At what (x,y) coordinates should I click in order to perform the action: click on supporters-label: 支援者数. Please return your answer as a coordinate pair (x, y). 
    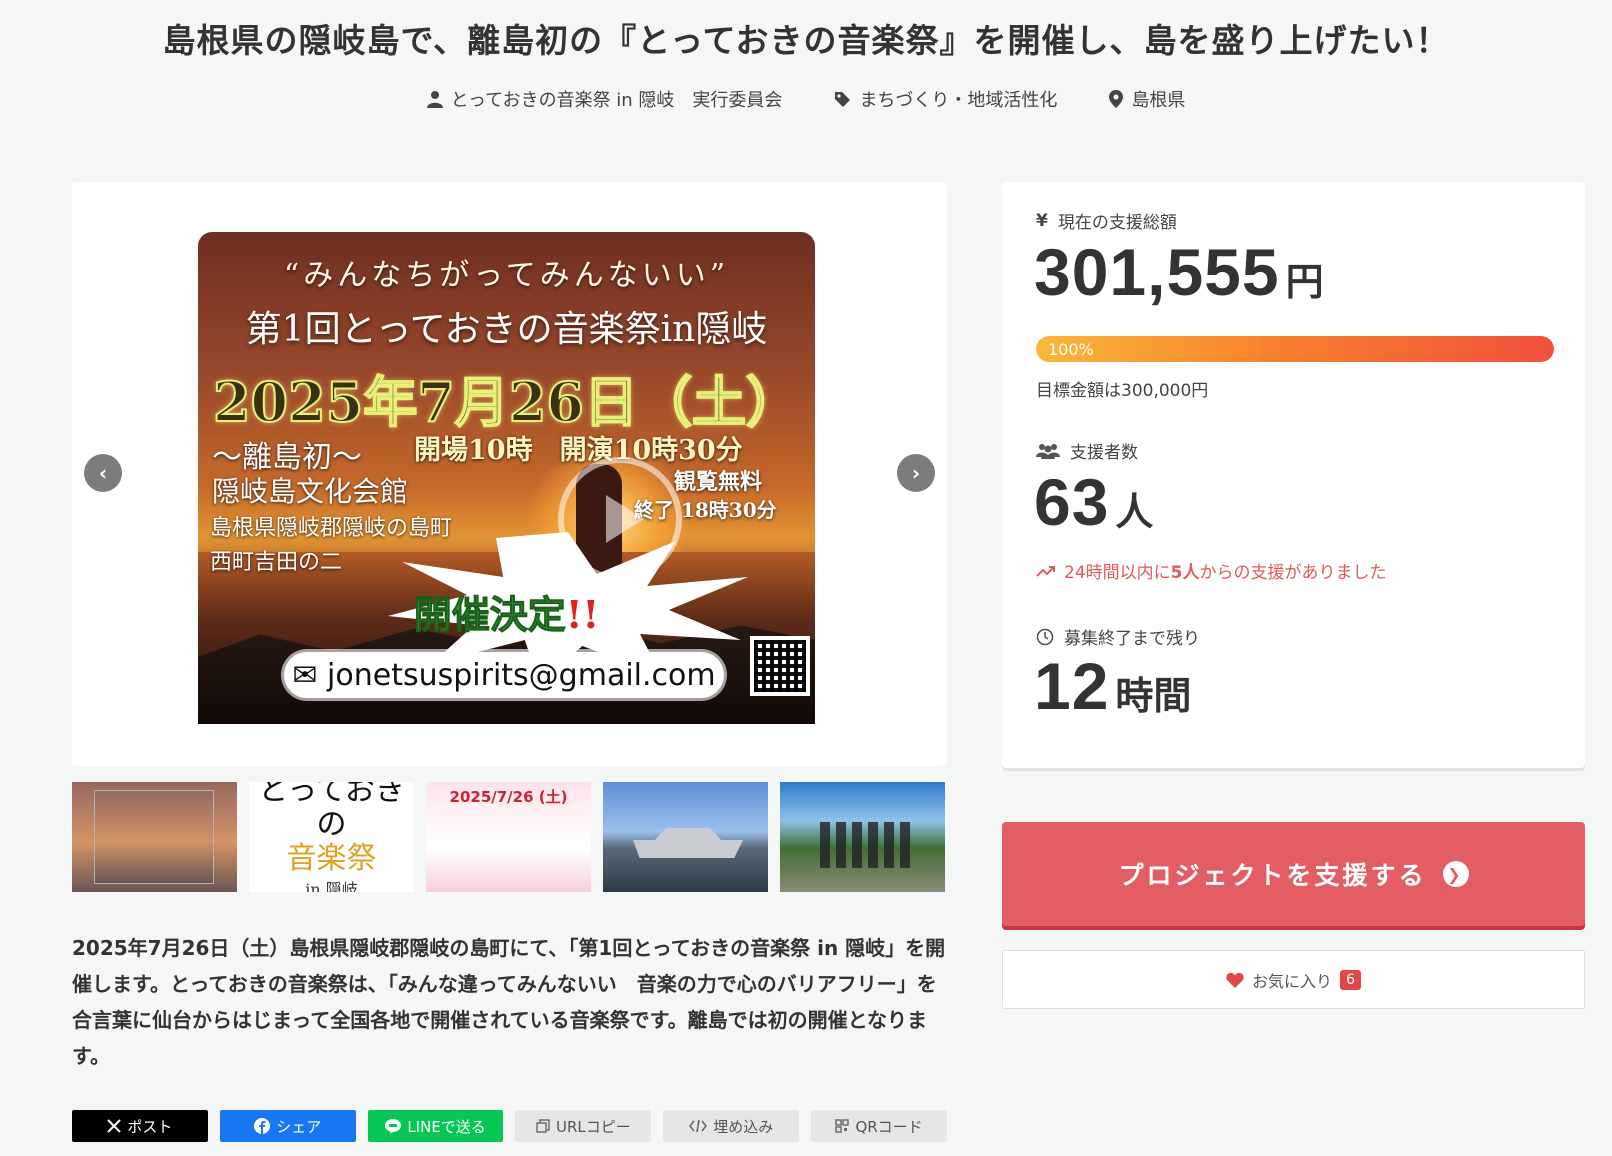
    Looking at the image, I should click on (1104, 453).